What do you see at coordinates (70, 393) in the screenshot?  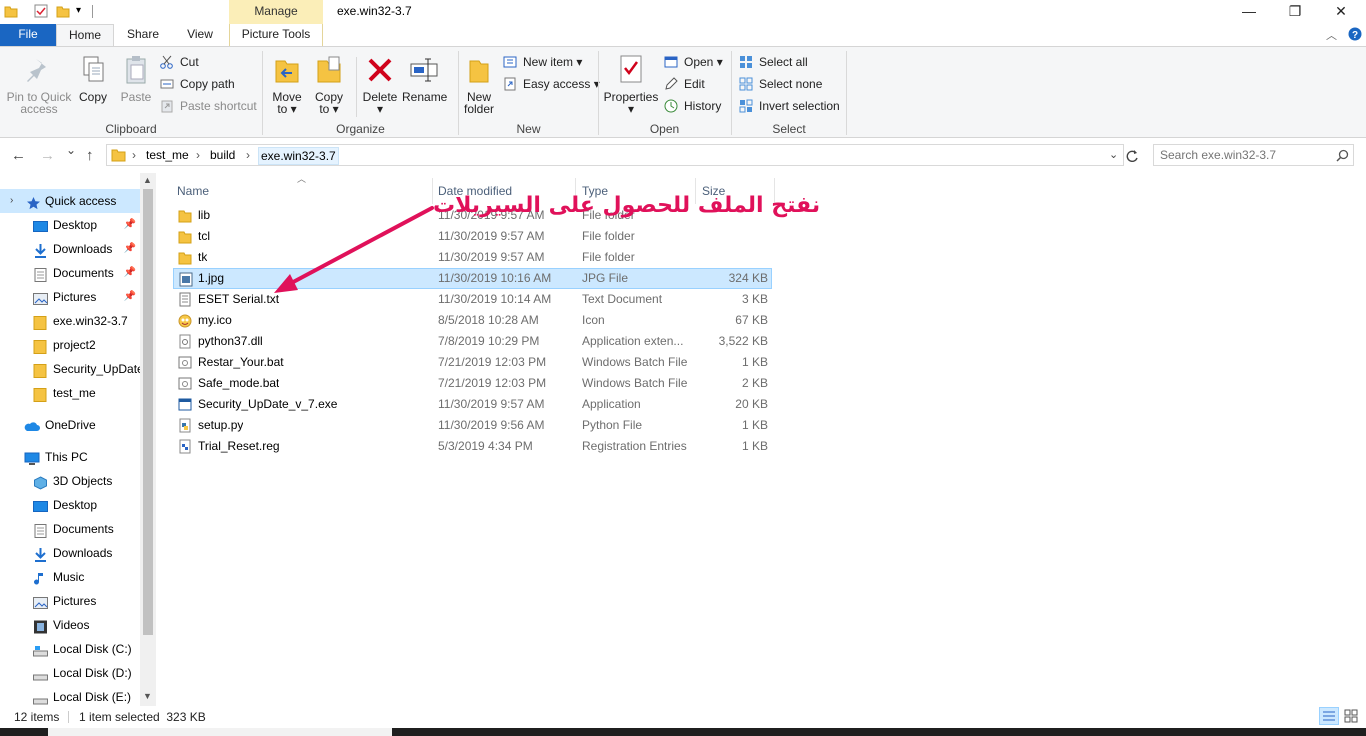 I see `nav-item-test-me: test_me` at bounding box center [70, 393].